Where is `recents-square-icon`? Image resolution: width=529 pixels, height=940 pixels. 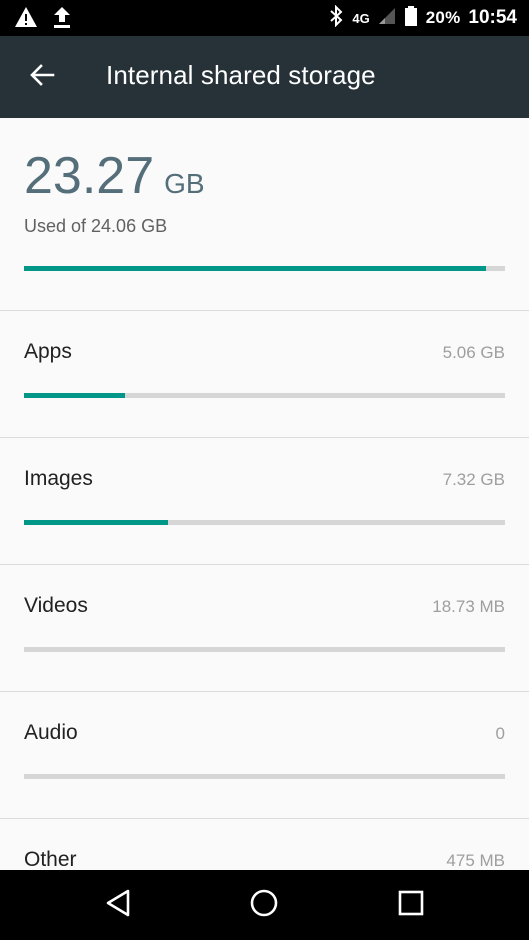
recents-square-icon is located at coordinates (411, 905).